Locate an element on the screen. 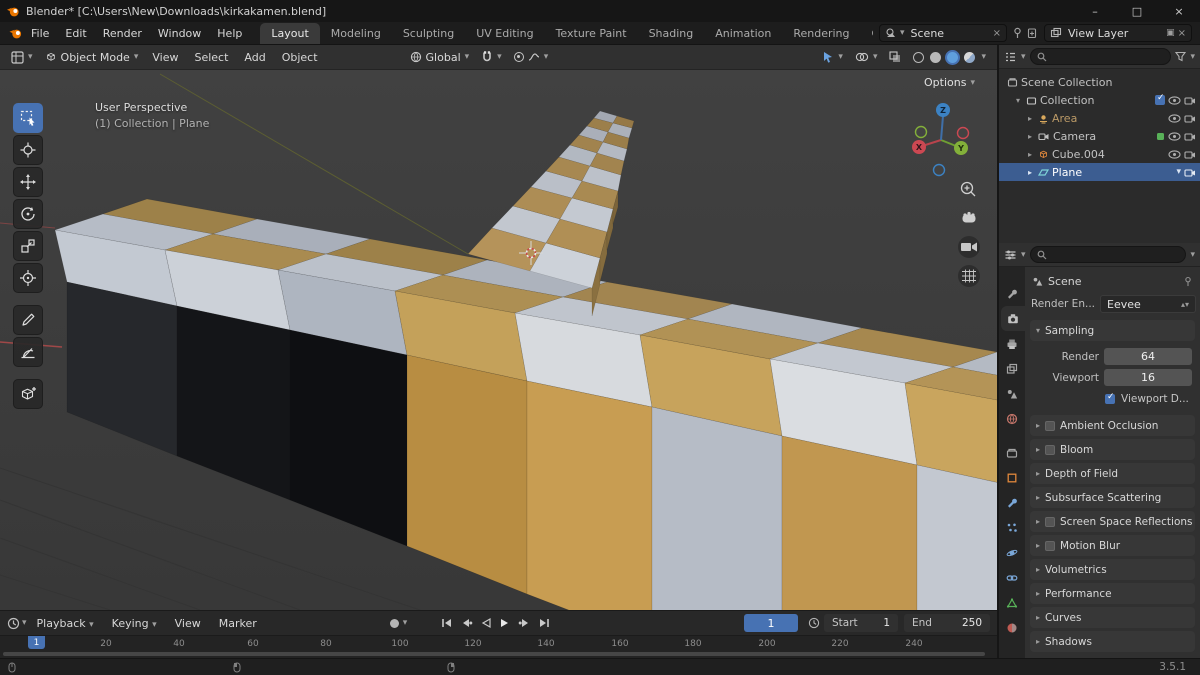 Image resolution: width=1200 pixels, height=675 pixels. section-subsurface-scattering: ▸ Subsurface Scattering is located at coordinates (1112, 497).